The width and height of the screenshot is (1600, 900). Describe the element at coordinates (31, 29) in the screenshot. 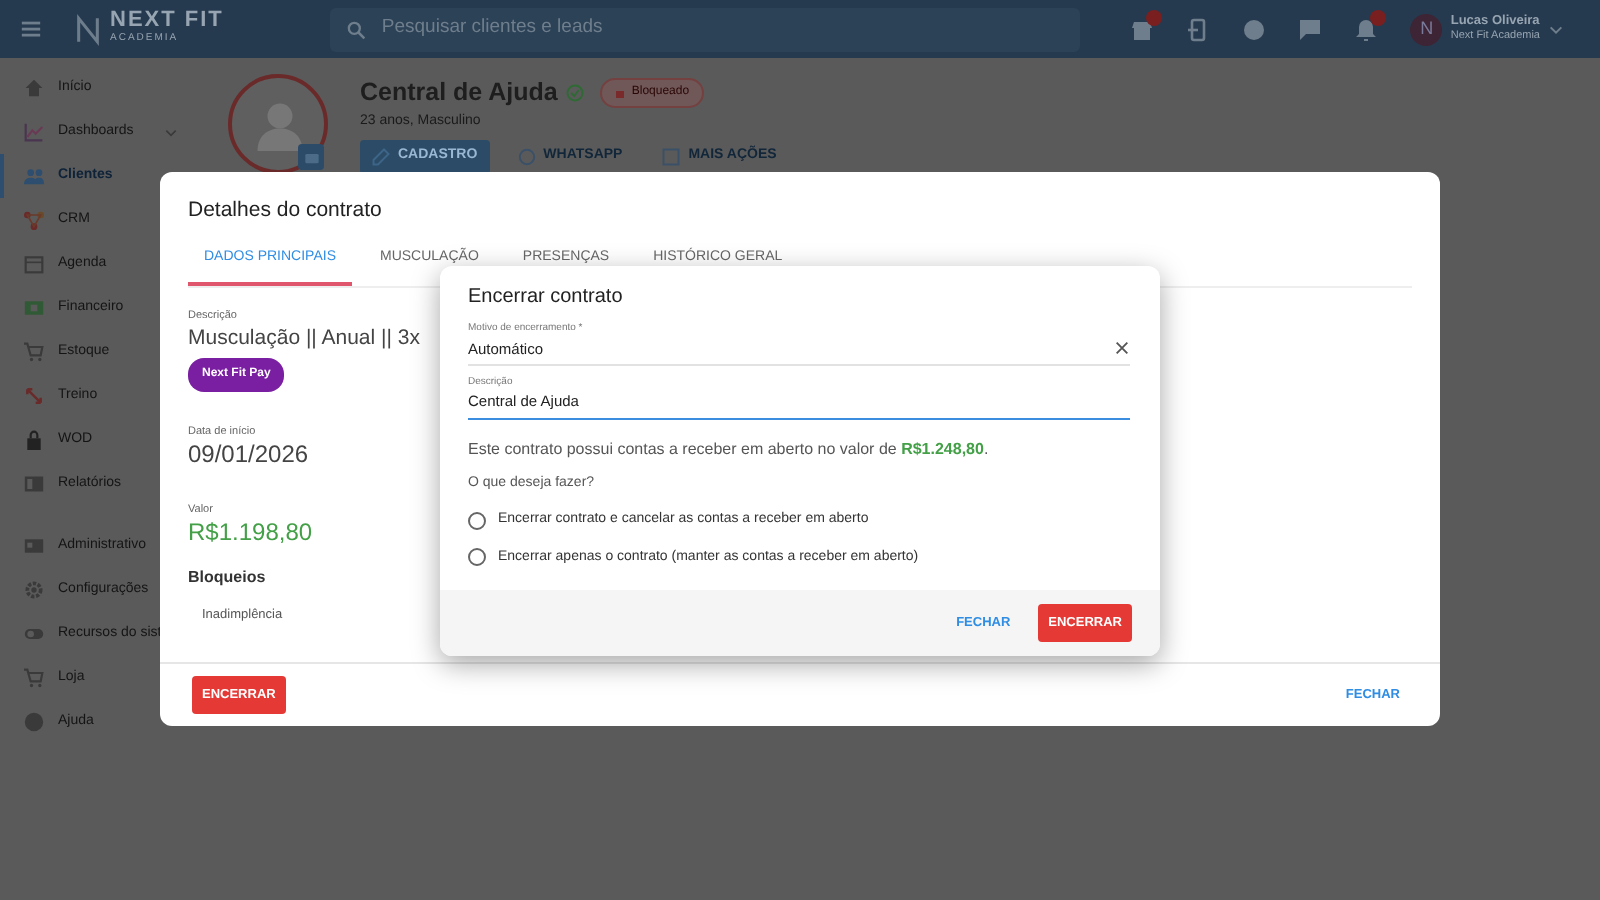

I see `menu-icon` at that location.